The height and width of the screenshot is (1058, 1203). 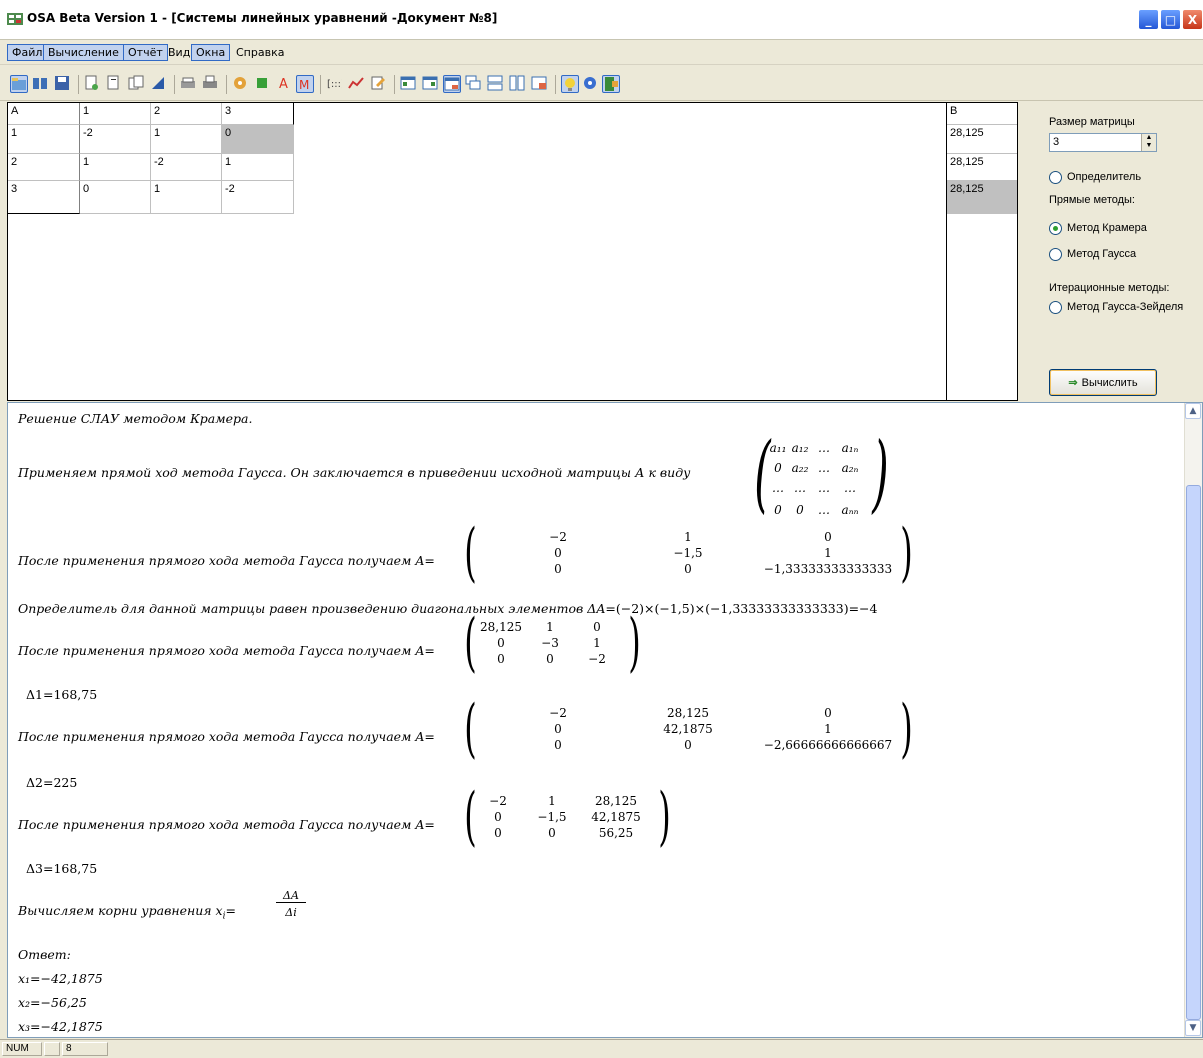 I want to click on matrix-cell-selected: 0, so click(x=258, y=139).